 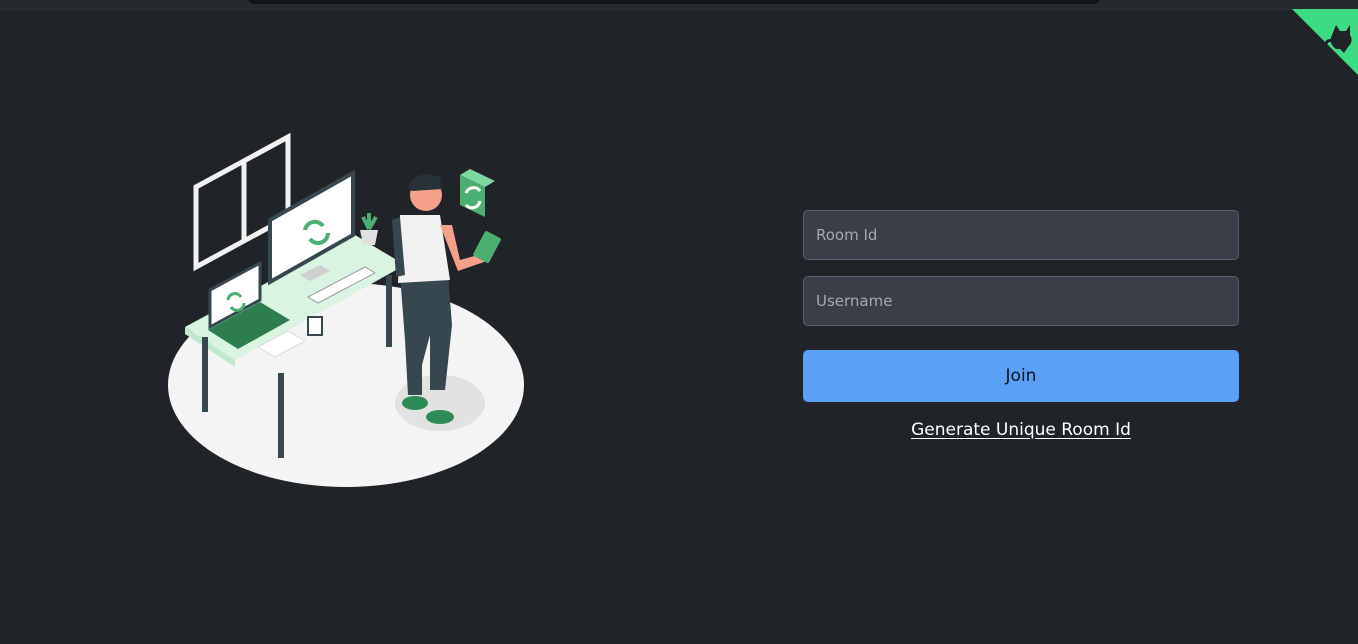 I want to click on shoe-left, so click(x=415, y=403).